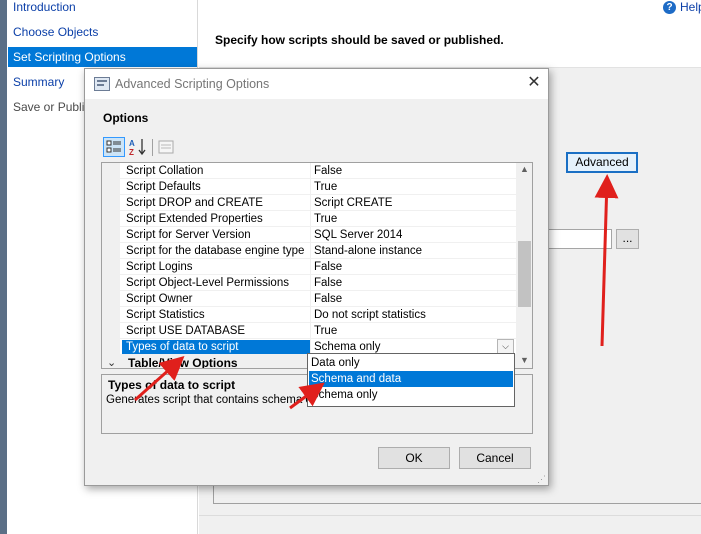  What do you see at coordinates (111, 362) in the screenshot?
I see `chevron-down-icon: ⌄` at bounding box center [111, 362].